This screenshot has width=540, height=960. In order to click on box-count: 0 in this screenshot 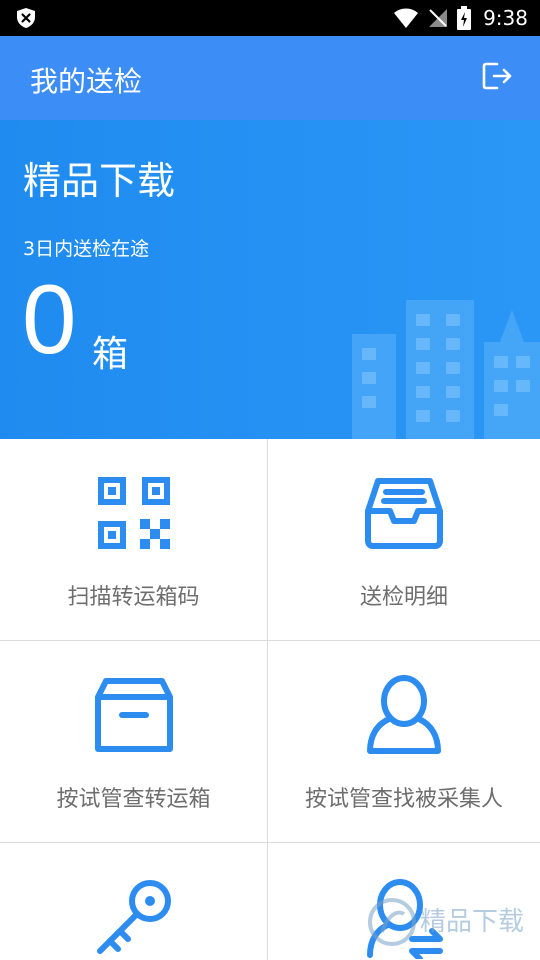, I will do `click(49, 319)`.